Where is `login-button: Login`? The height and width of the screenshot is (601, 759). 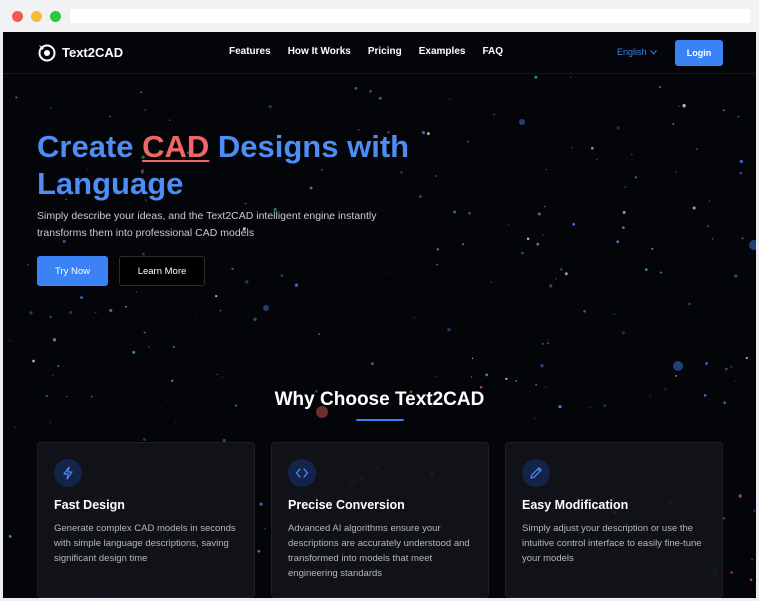
login-button: Login is located at coordinates (699, 53).